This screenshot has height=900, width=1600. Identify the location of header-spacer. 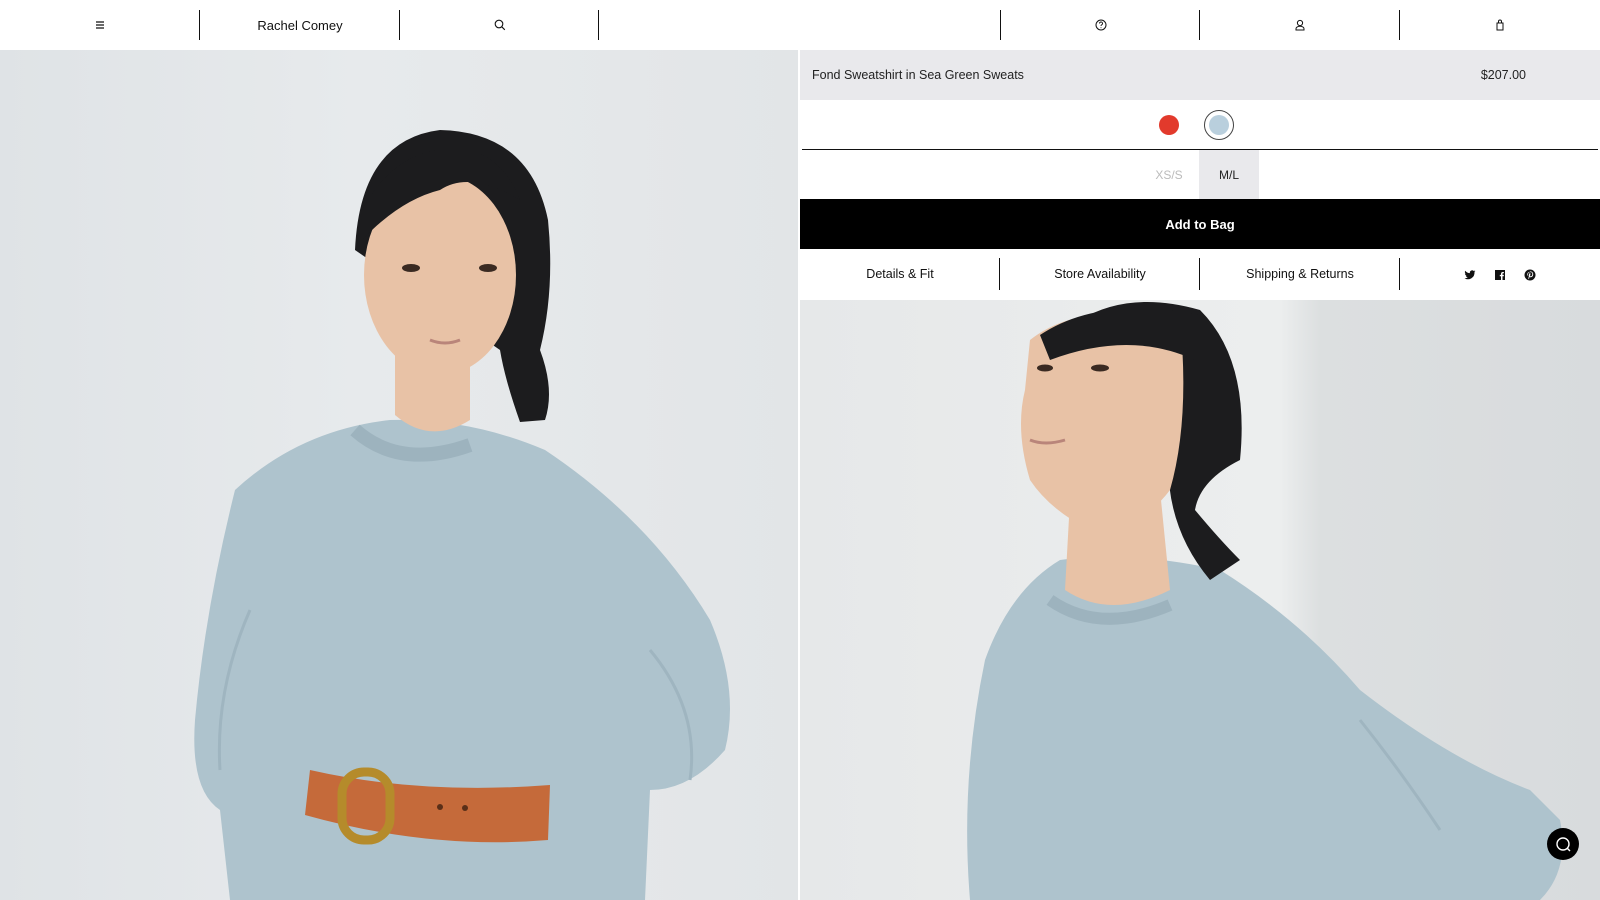
(800, 25).